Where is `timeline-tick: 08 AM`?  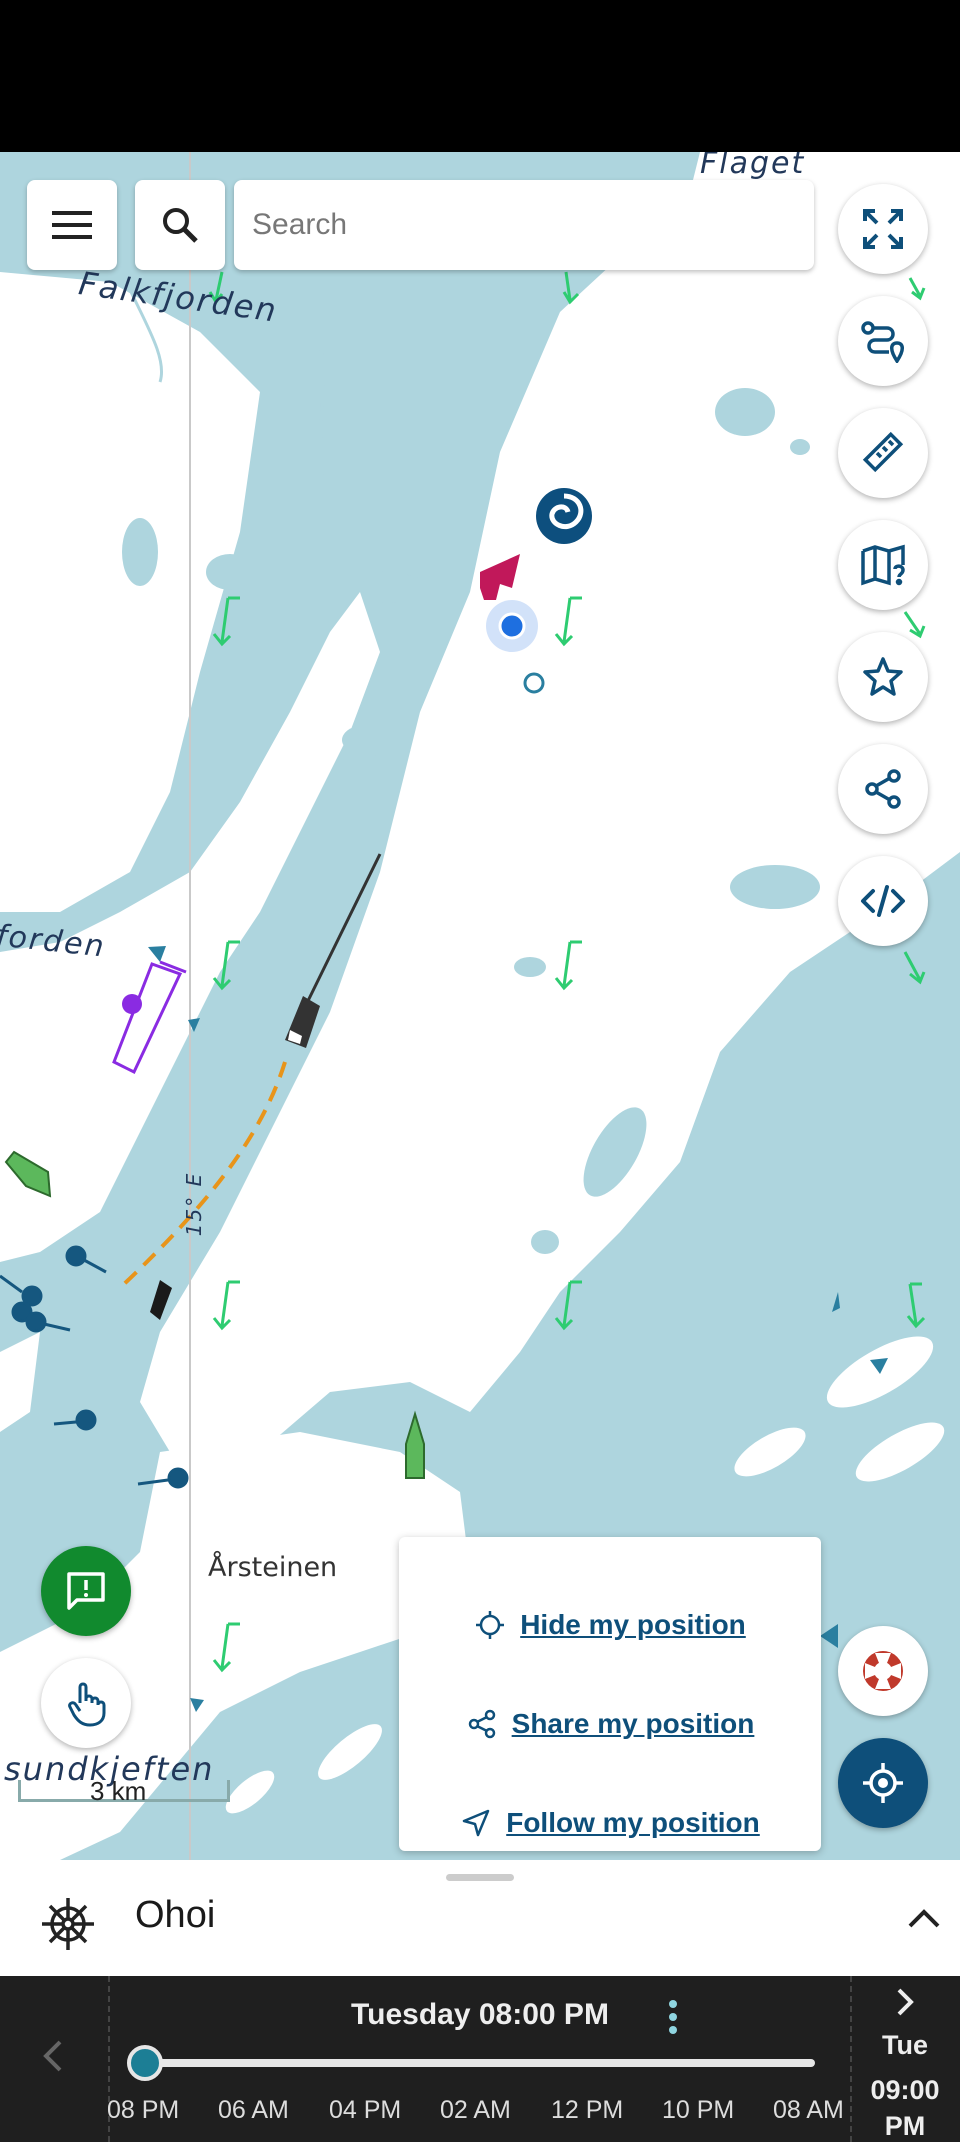
timeline-tick: 08 AM is located at coordinates (808, 2110).